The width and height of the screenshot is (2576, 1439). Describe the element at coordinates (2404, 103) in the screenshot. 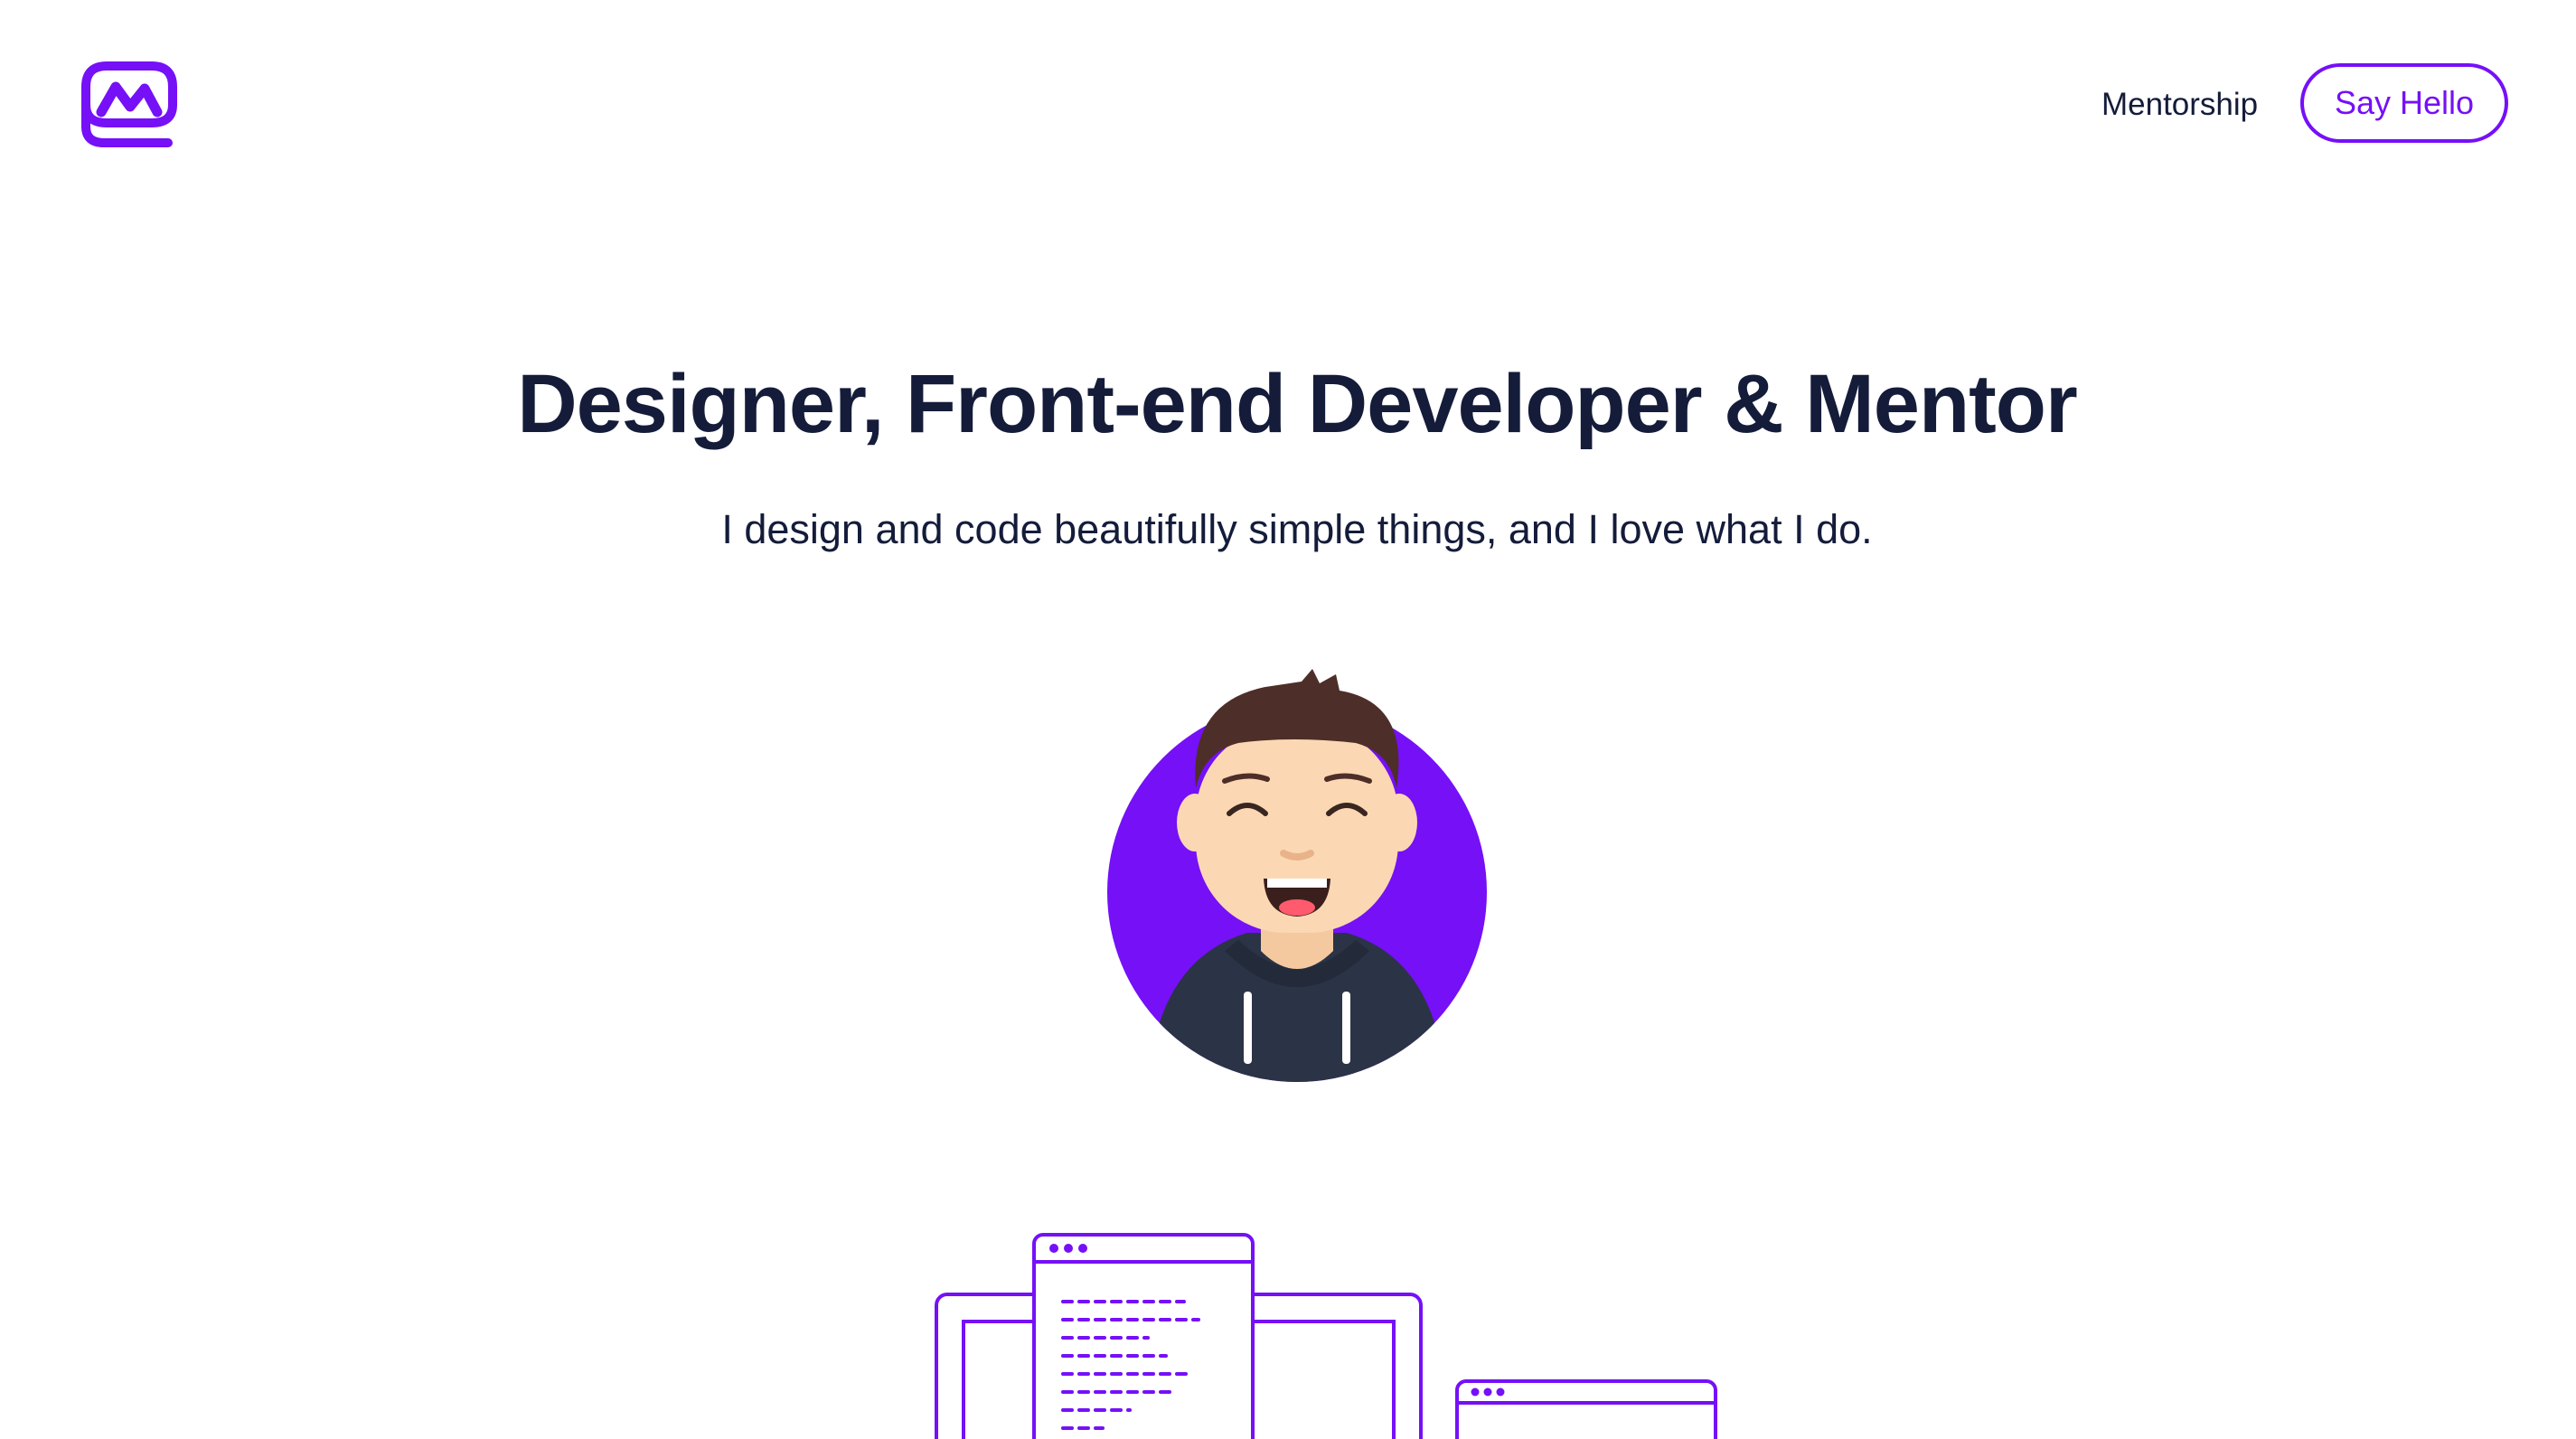

I see `say-hello-button: Say Hello` at that location.